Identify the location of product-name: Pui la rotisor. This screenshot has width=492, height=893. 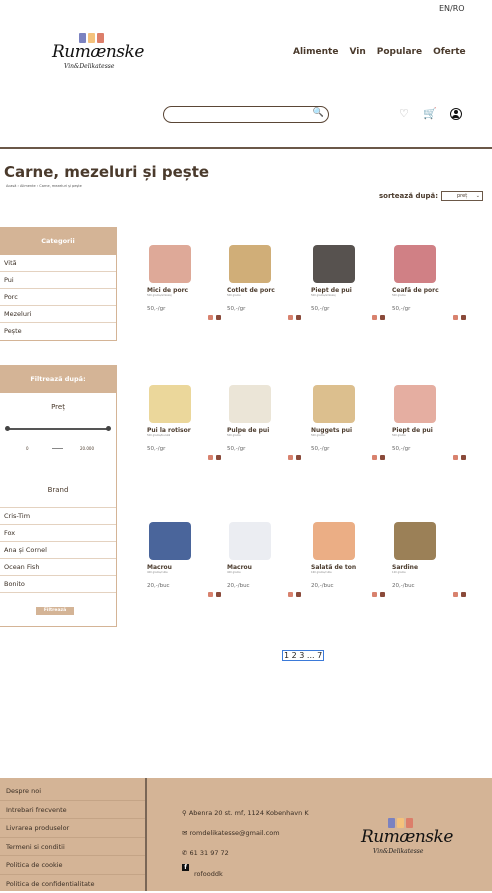
(187, 430).